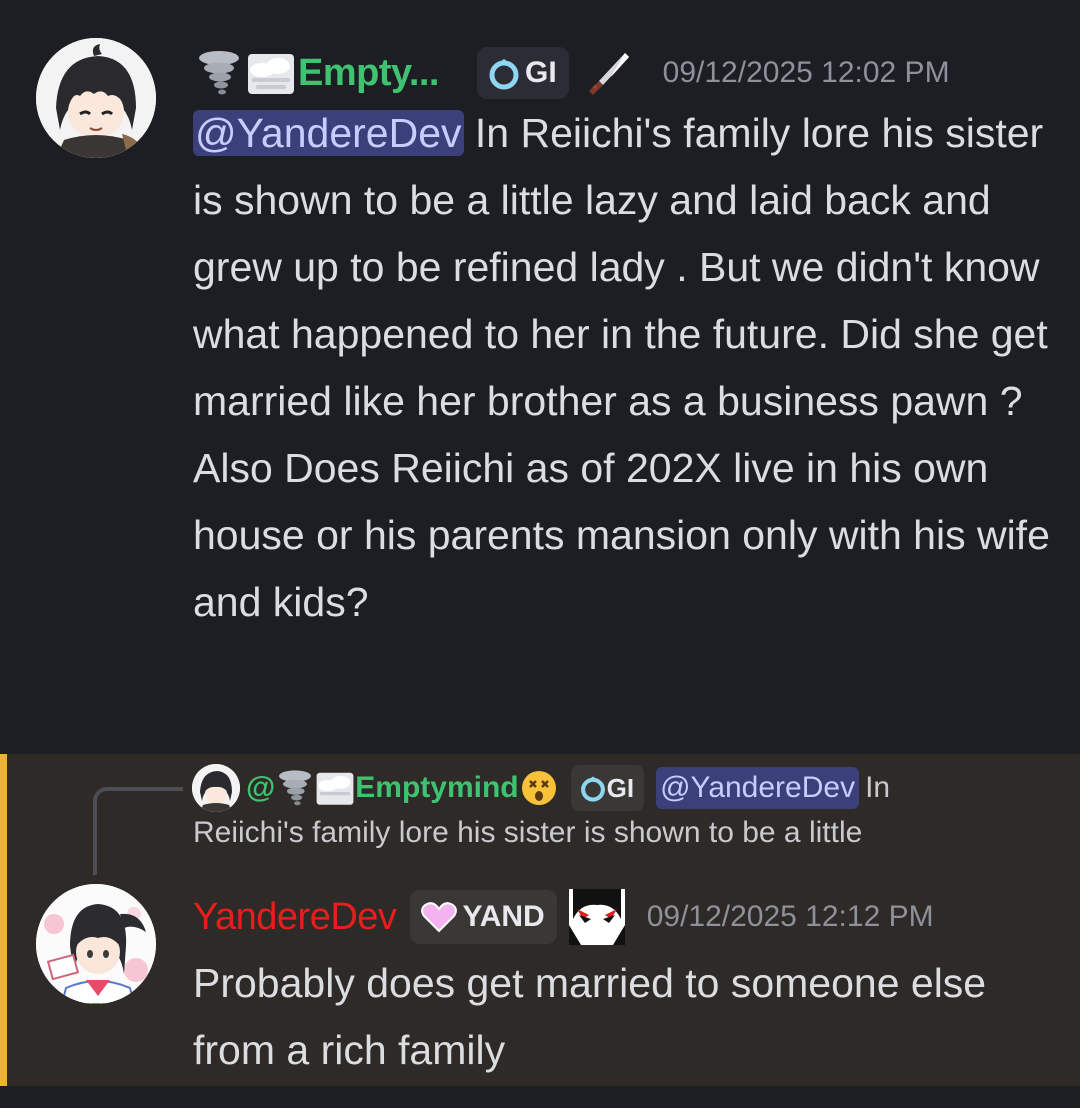 This screenshot has width=1080, height=1108. I want to click on guild-tag: GI, so click(523, 73).